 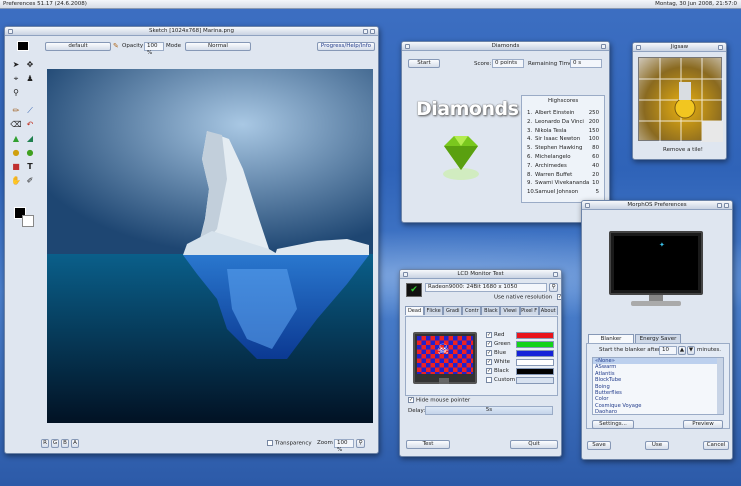 I want to click on preview-button: Preview, so click(x=703, y=424).